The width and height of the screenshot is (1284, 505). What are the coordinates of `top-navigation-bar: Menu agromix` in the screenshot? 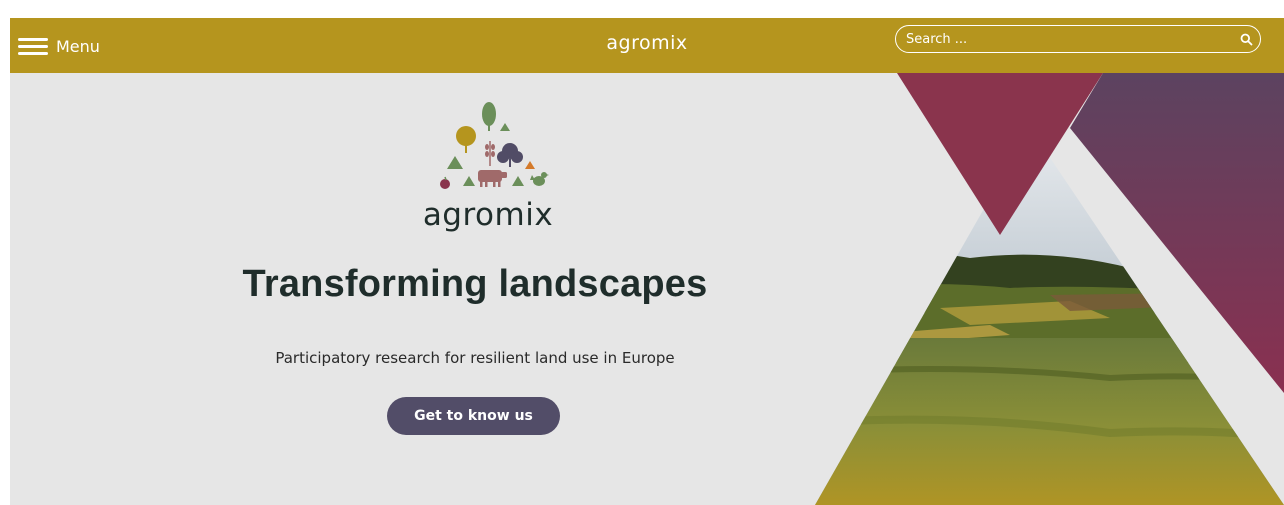 It's located at (647, 45).